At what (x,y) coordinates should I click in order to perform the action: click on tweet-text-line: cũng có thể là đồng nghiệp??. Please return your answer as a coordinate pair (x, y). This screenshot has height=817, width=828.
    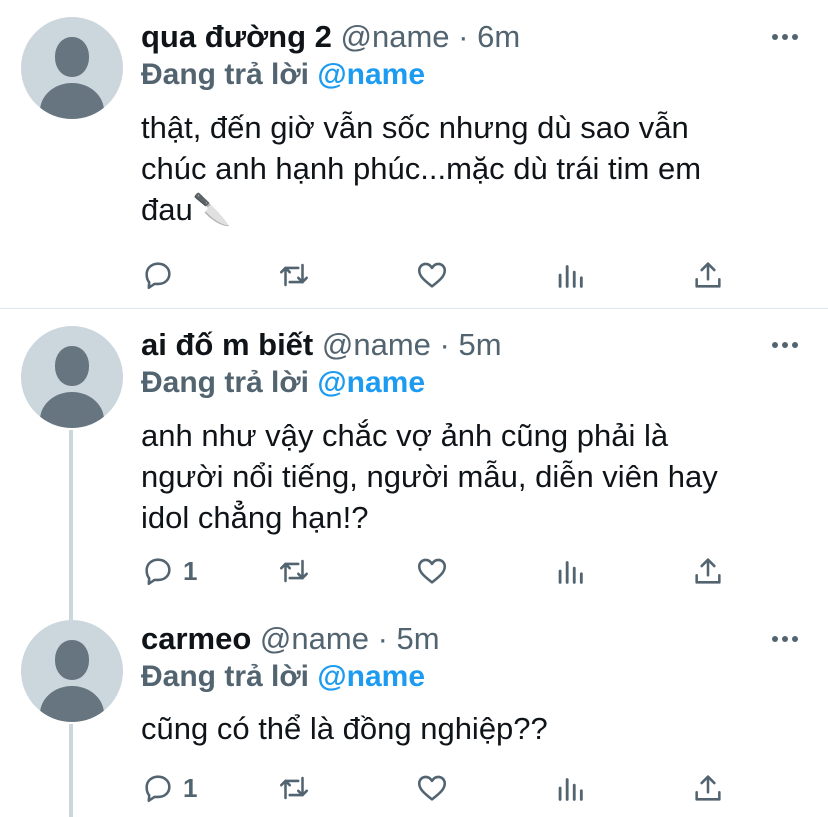
    Looking at the image, I should click on (344, 728).